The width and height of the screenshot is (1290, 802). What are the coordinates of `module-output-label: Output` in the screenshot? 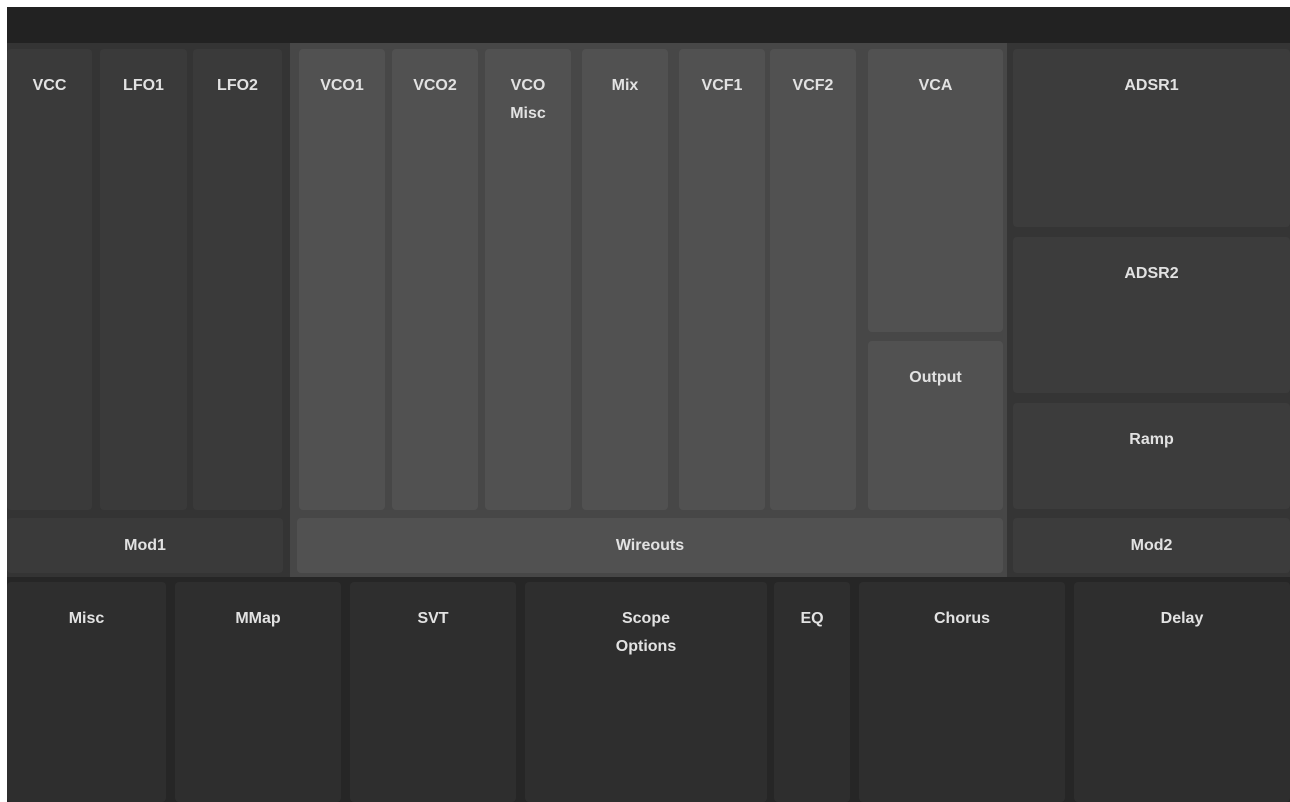 It's located at (935, 377).